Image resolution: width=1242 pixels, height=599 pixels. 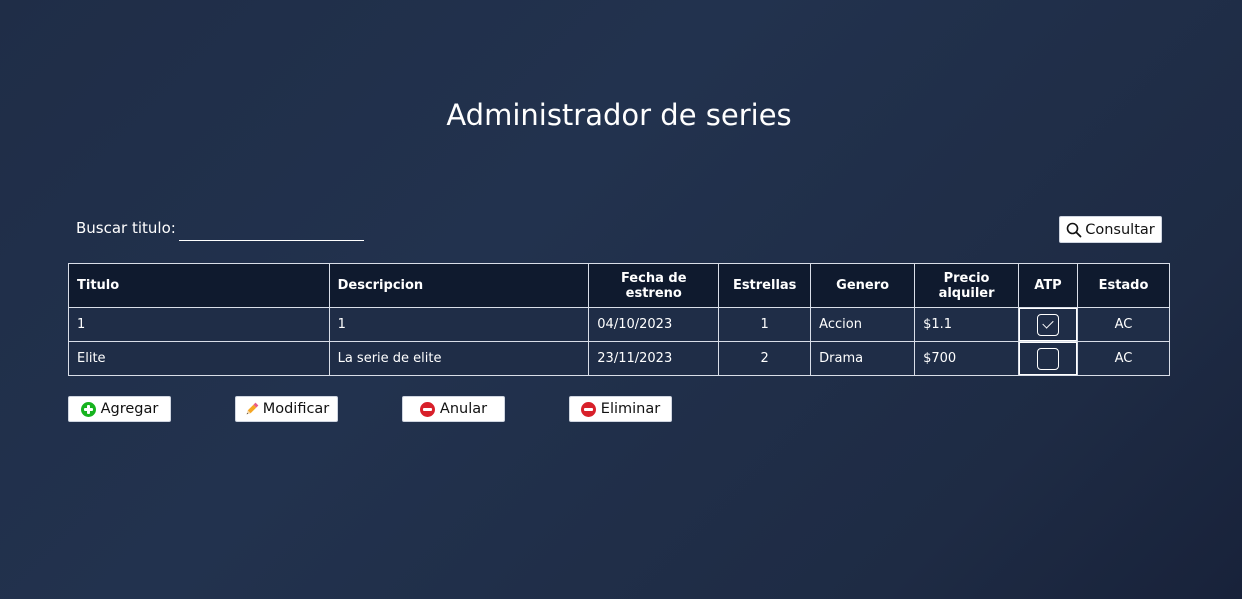 What do you see at coordinates (88, 409) in the screenshot?
I see `plus-circle-icon` at bounding box center [88, 409].